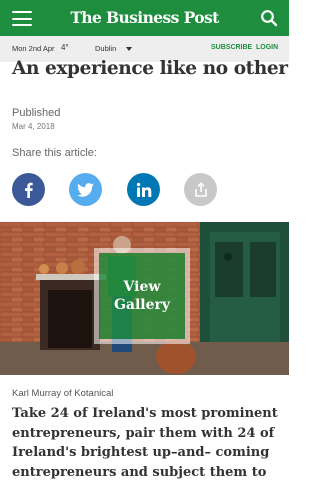  I want to click on share-icon, so click(200, 189).